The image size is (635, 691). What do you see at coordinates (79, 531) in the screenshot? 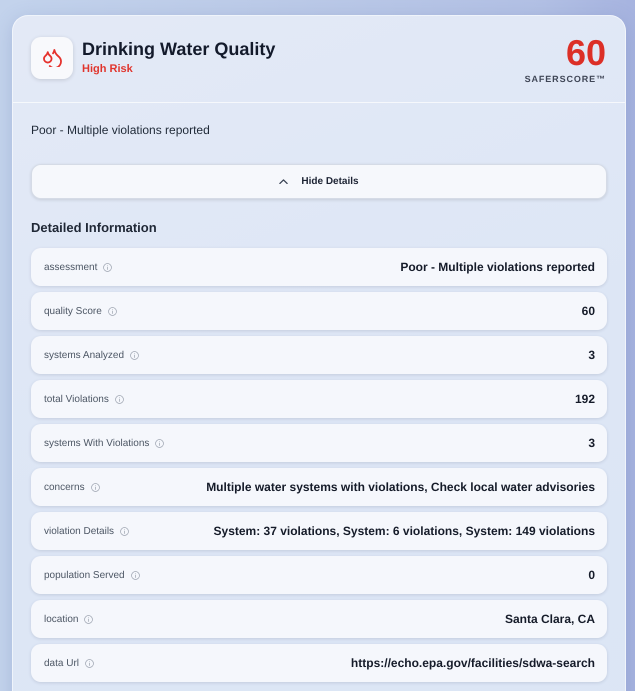
I see `detail-label: violation Details` at bounding box center [79, 531].